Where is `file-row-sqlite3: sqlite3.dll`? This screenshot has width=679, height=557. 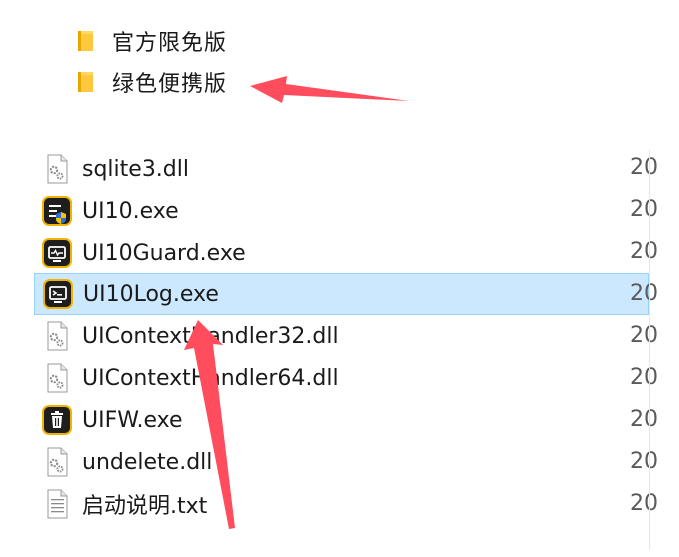 file-row-sqlite3: sqlite3.dll is located at coordinates (341, 170).